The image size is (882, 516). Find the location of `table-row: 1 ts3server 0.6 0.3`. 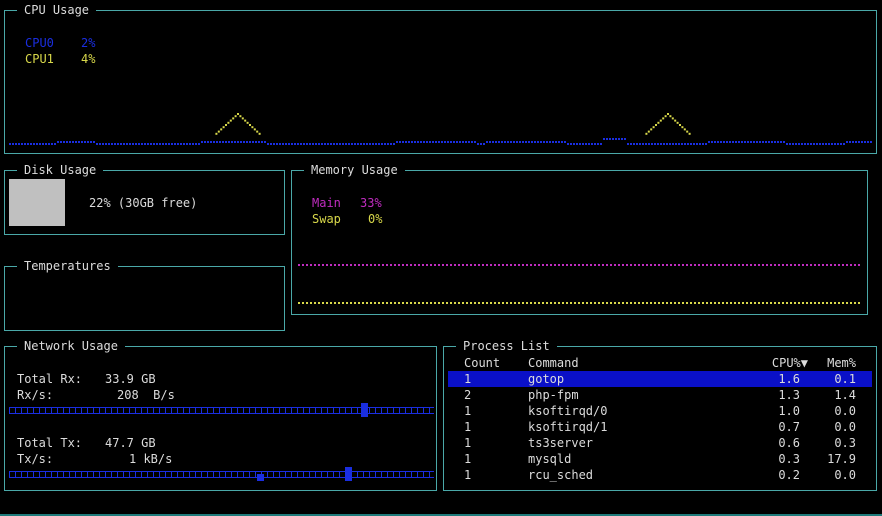

table-row: 1 ts3server 0.6 0.3 is located at coordinates (660, 443).